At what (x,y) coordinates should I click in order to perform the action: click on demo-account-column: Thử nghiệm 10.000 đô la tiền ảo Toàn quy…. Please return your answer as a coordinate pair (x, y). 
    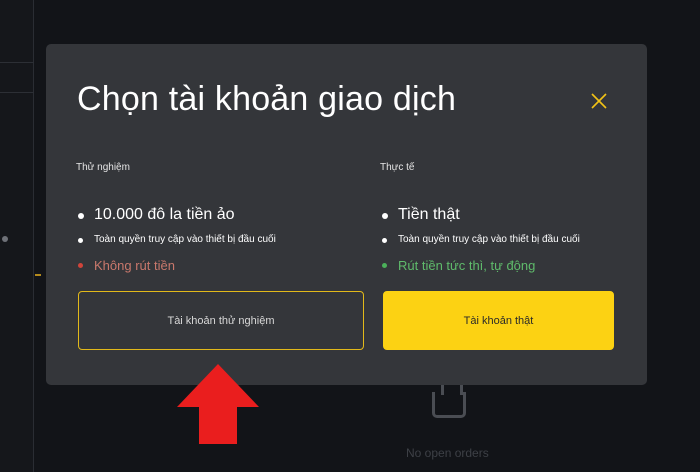
    Looking at the image, I should click on (221, 217).